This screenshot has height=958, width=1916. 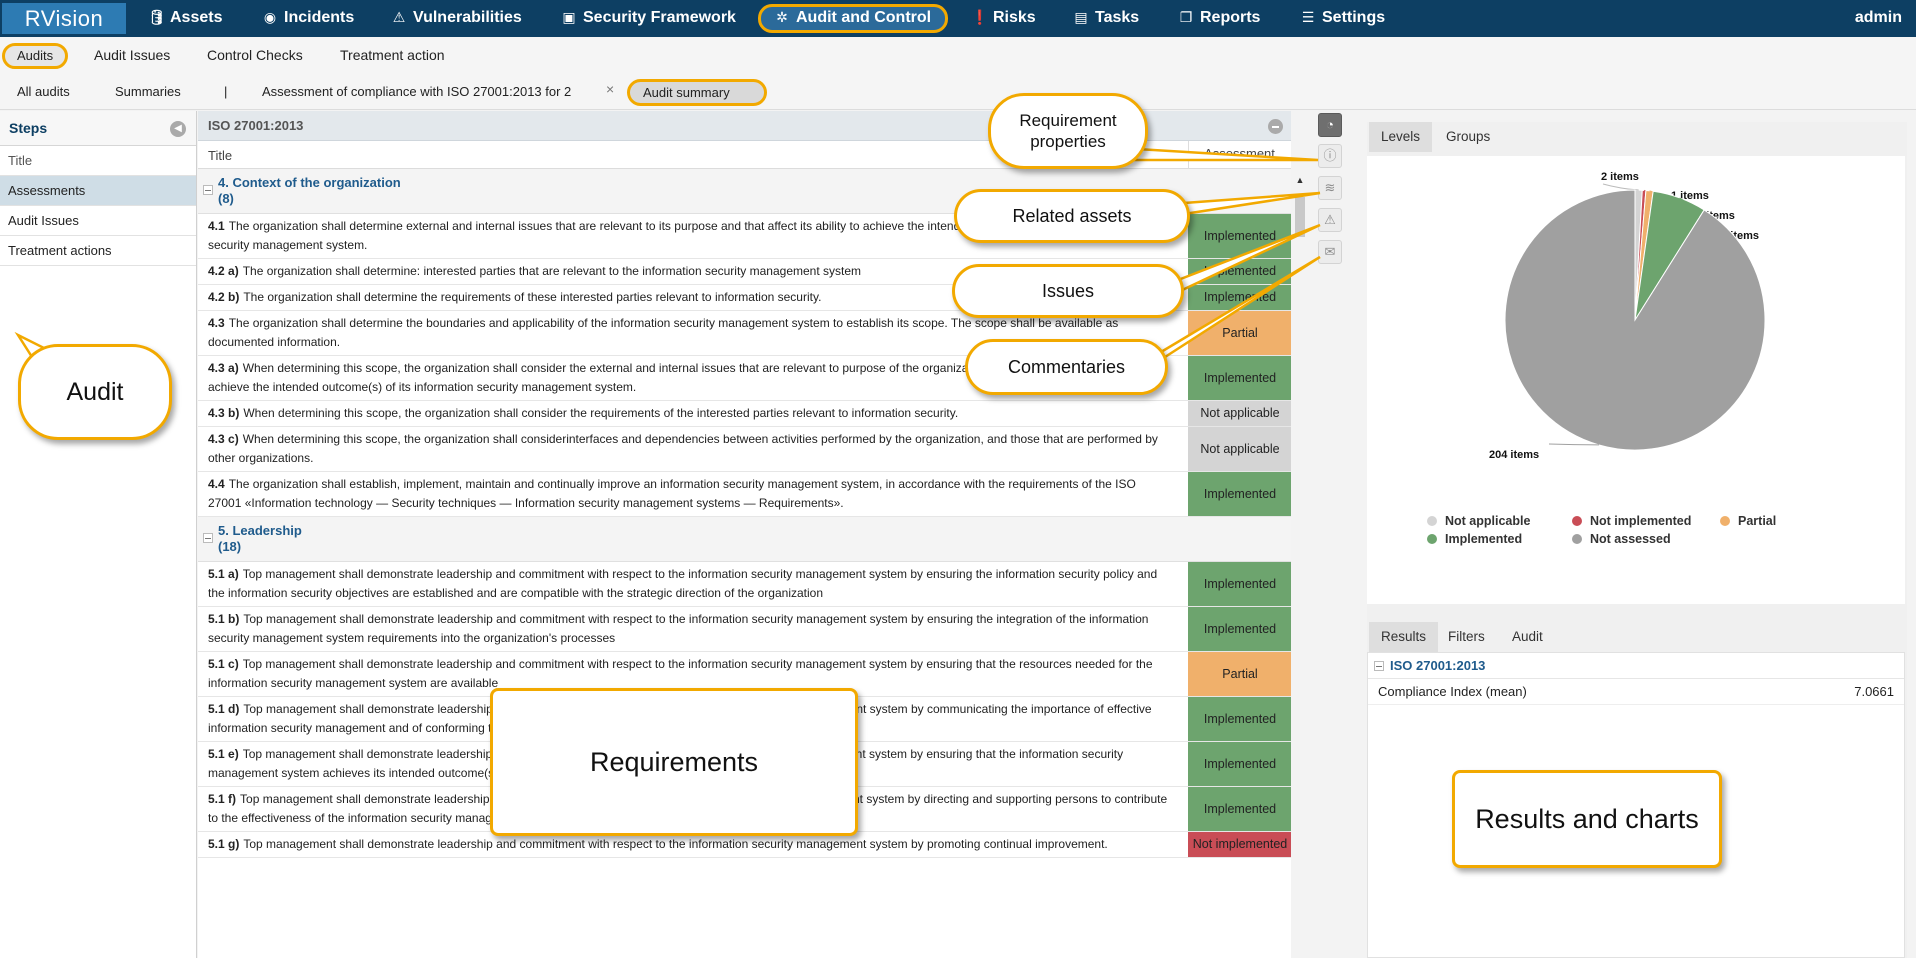 What do you see at coordinates (98, 128) in the screenshot?
I see `steps-header: Steps ◀` at bounding box center [98, 128].